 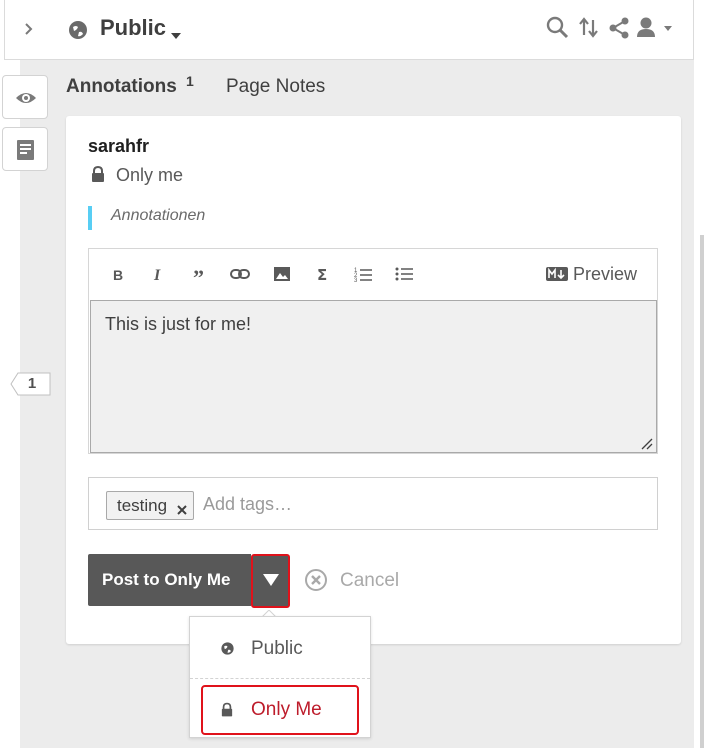 I want to click on menu-divider, so click(x=280, y=678).